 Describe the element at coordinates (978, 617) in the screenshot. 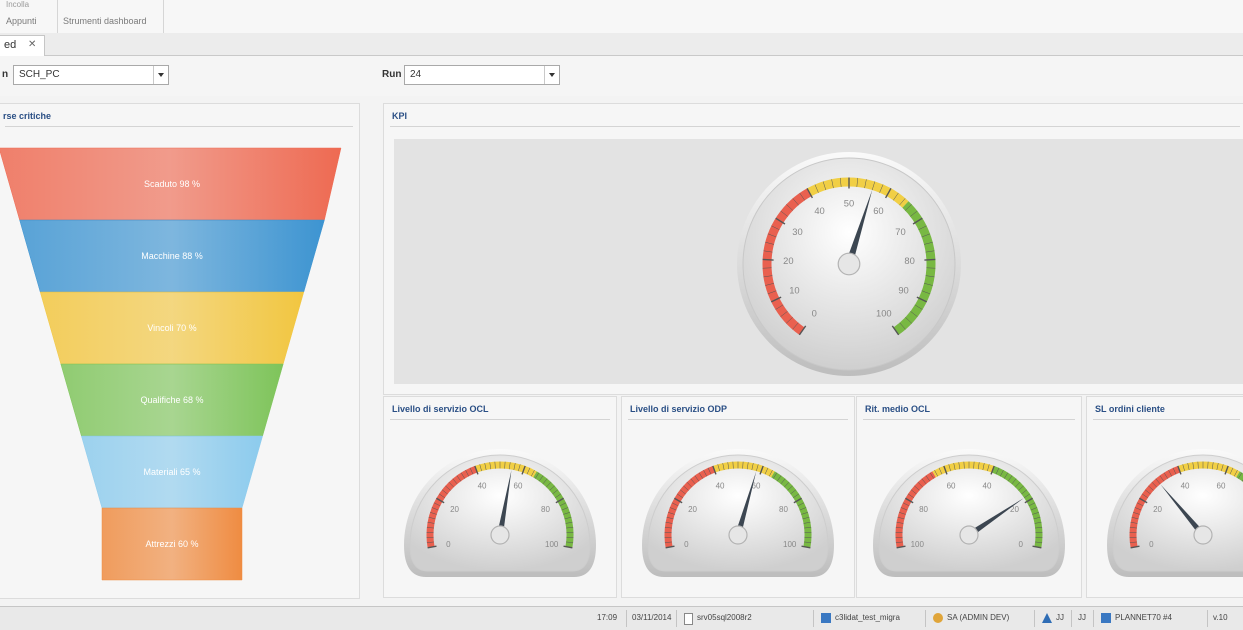

I see `status-user: SA (ADMIN DEV)` at that location.